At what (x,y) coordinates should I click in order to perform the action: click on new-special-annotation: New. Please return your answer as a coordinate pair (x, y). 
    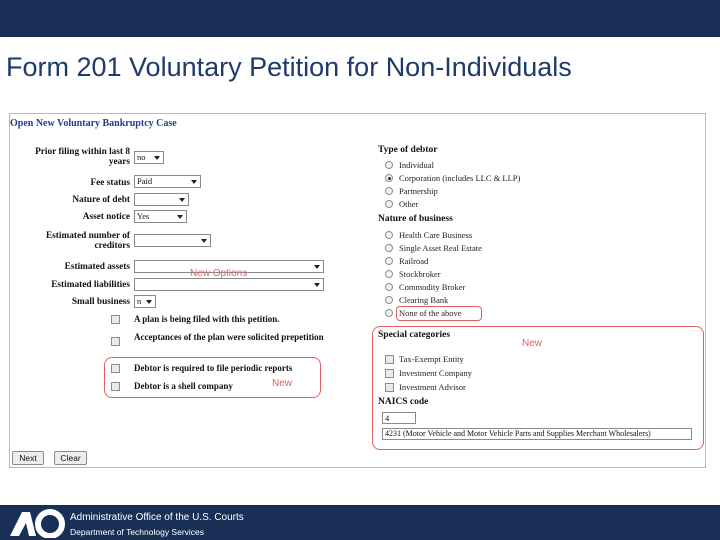
    Looking at the image, I should click on (532, 343).